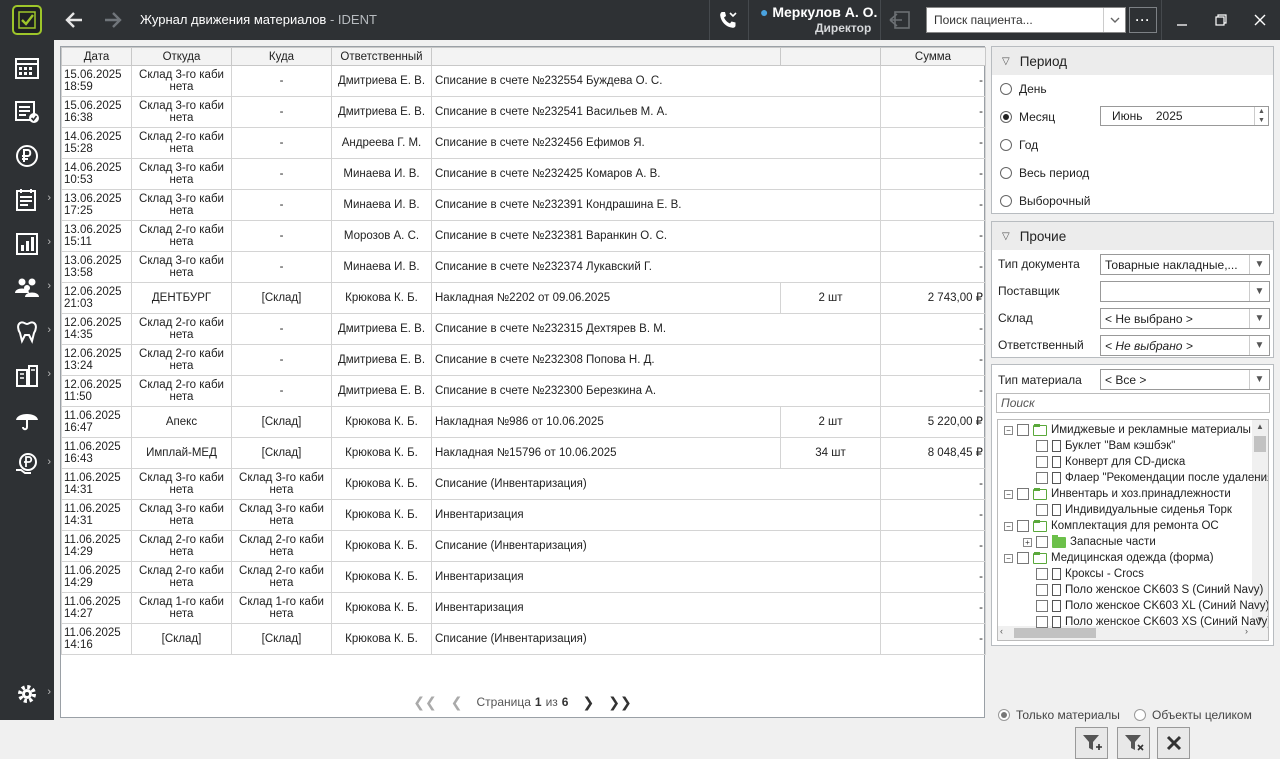 This screenshot has height=759, width=1280. I want to click on sidebar-item-appointments: ›, so click(27, 200).